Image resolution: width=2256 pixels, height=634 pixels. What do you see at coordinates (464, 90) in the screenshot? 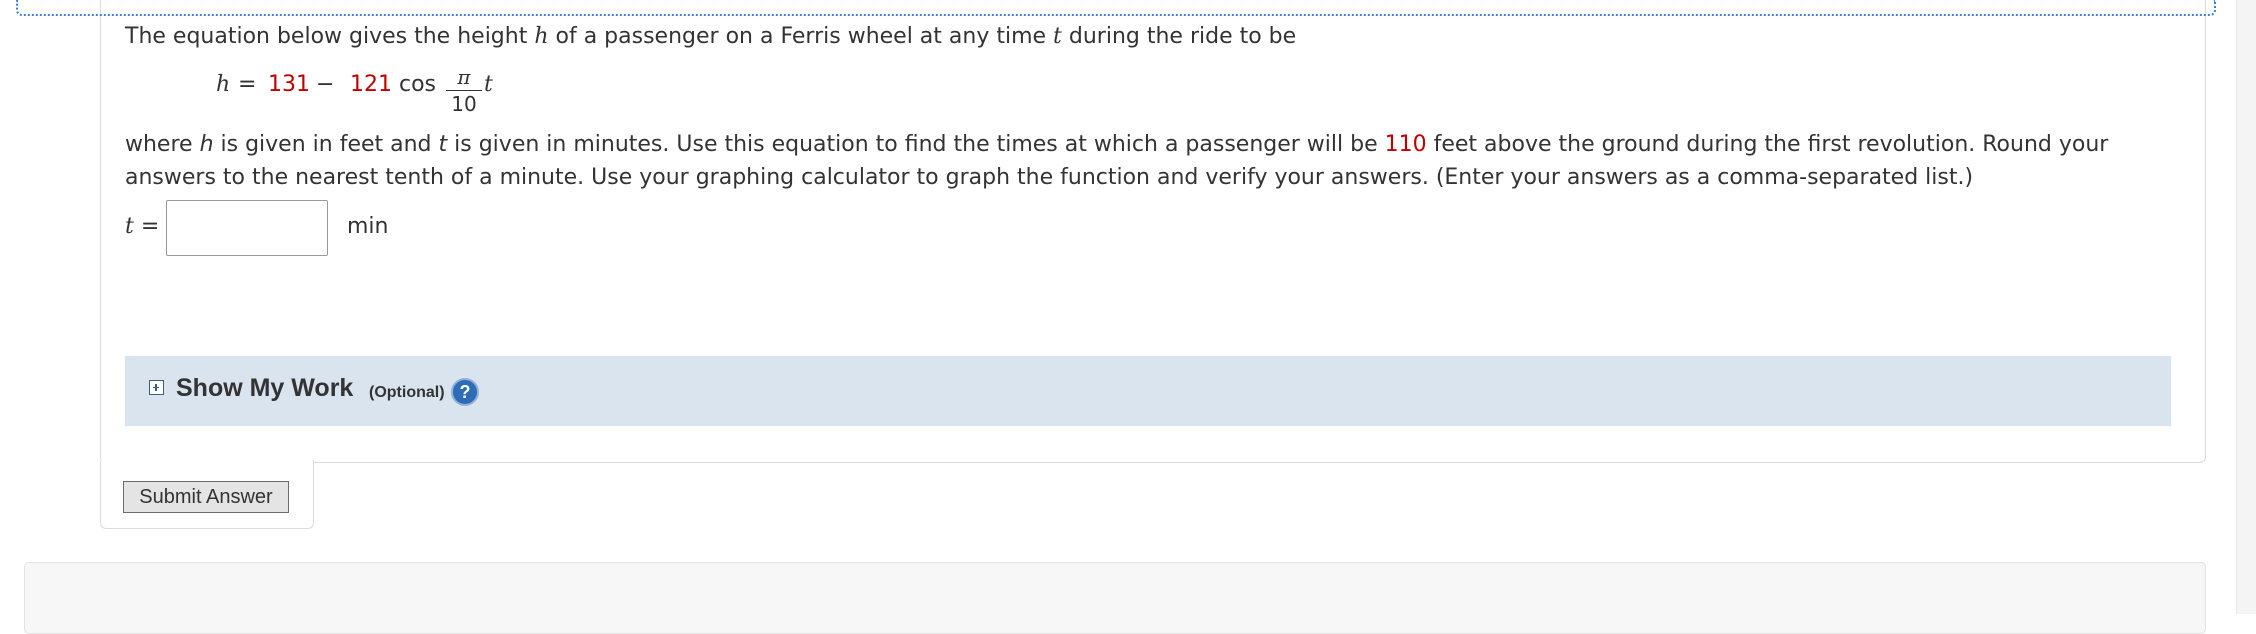
I see `eq-fraction: π 10` at bounding box center [464, 90].